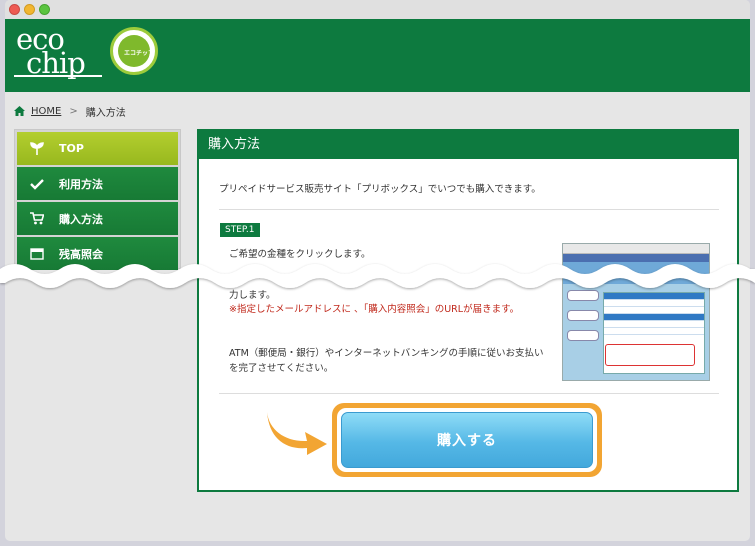  What do you see at coordinates (56, 63) in the screenshot?
I see `logo-text-chip: chip` at bounding box center [56, 63].